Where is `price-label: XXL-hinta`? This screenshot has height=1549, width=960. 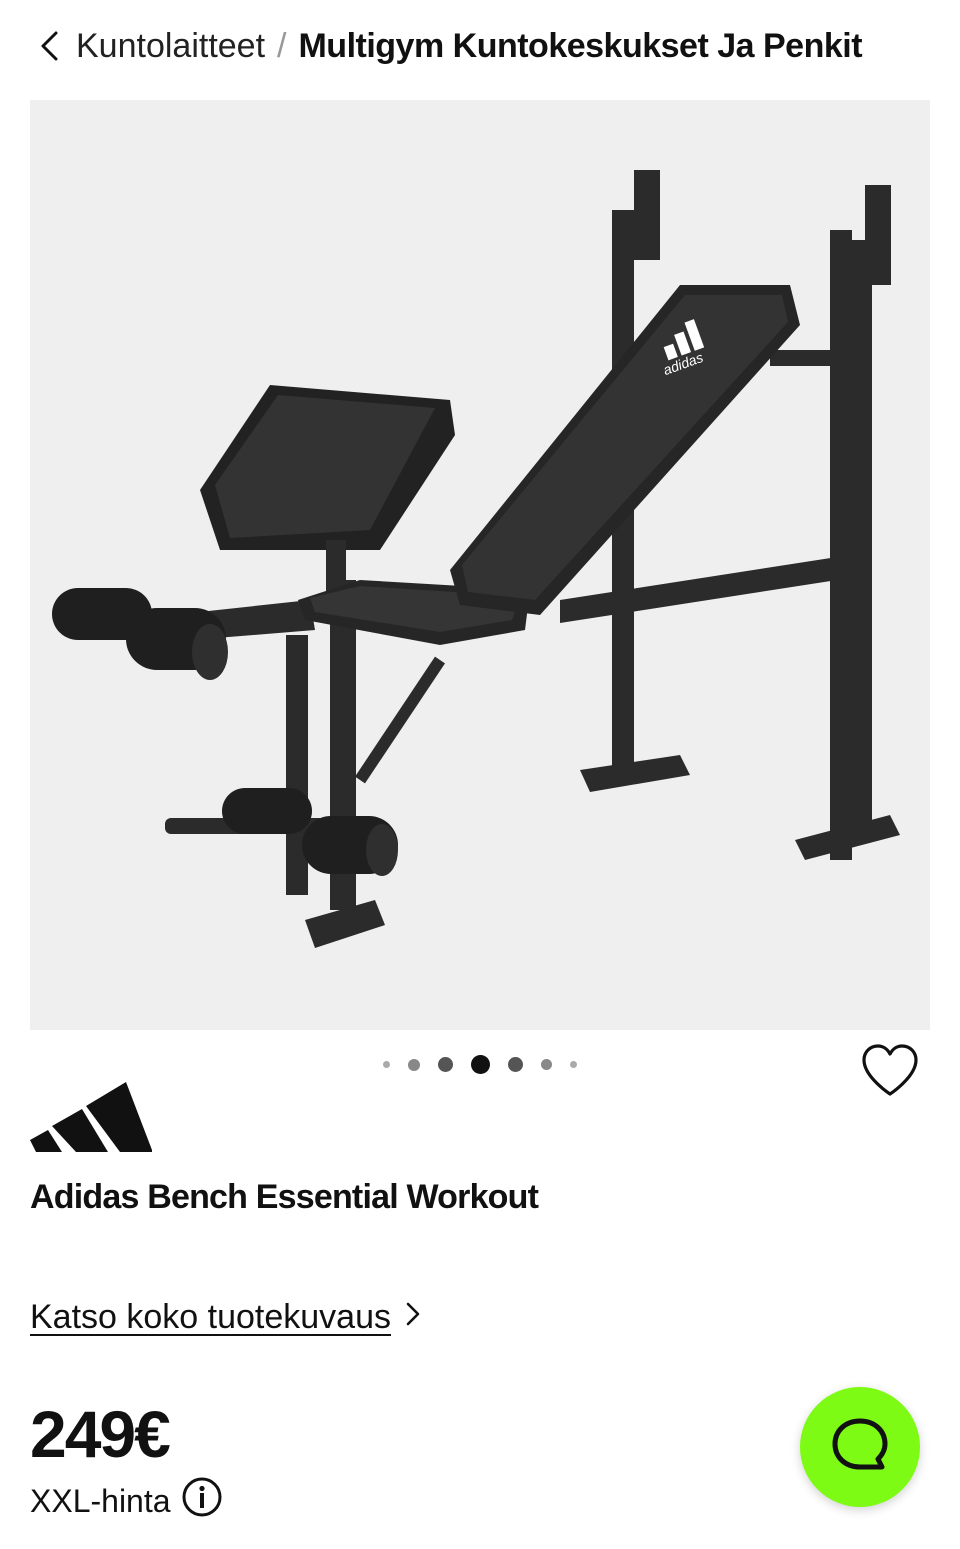
price-label: XXL-hinta is located at coordinates (126, 1501).